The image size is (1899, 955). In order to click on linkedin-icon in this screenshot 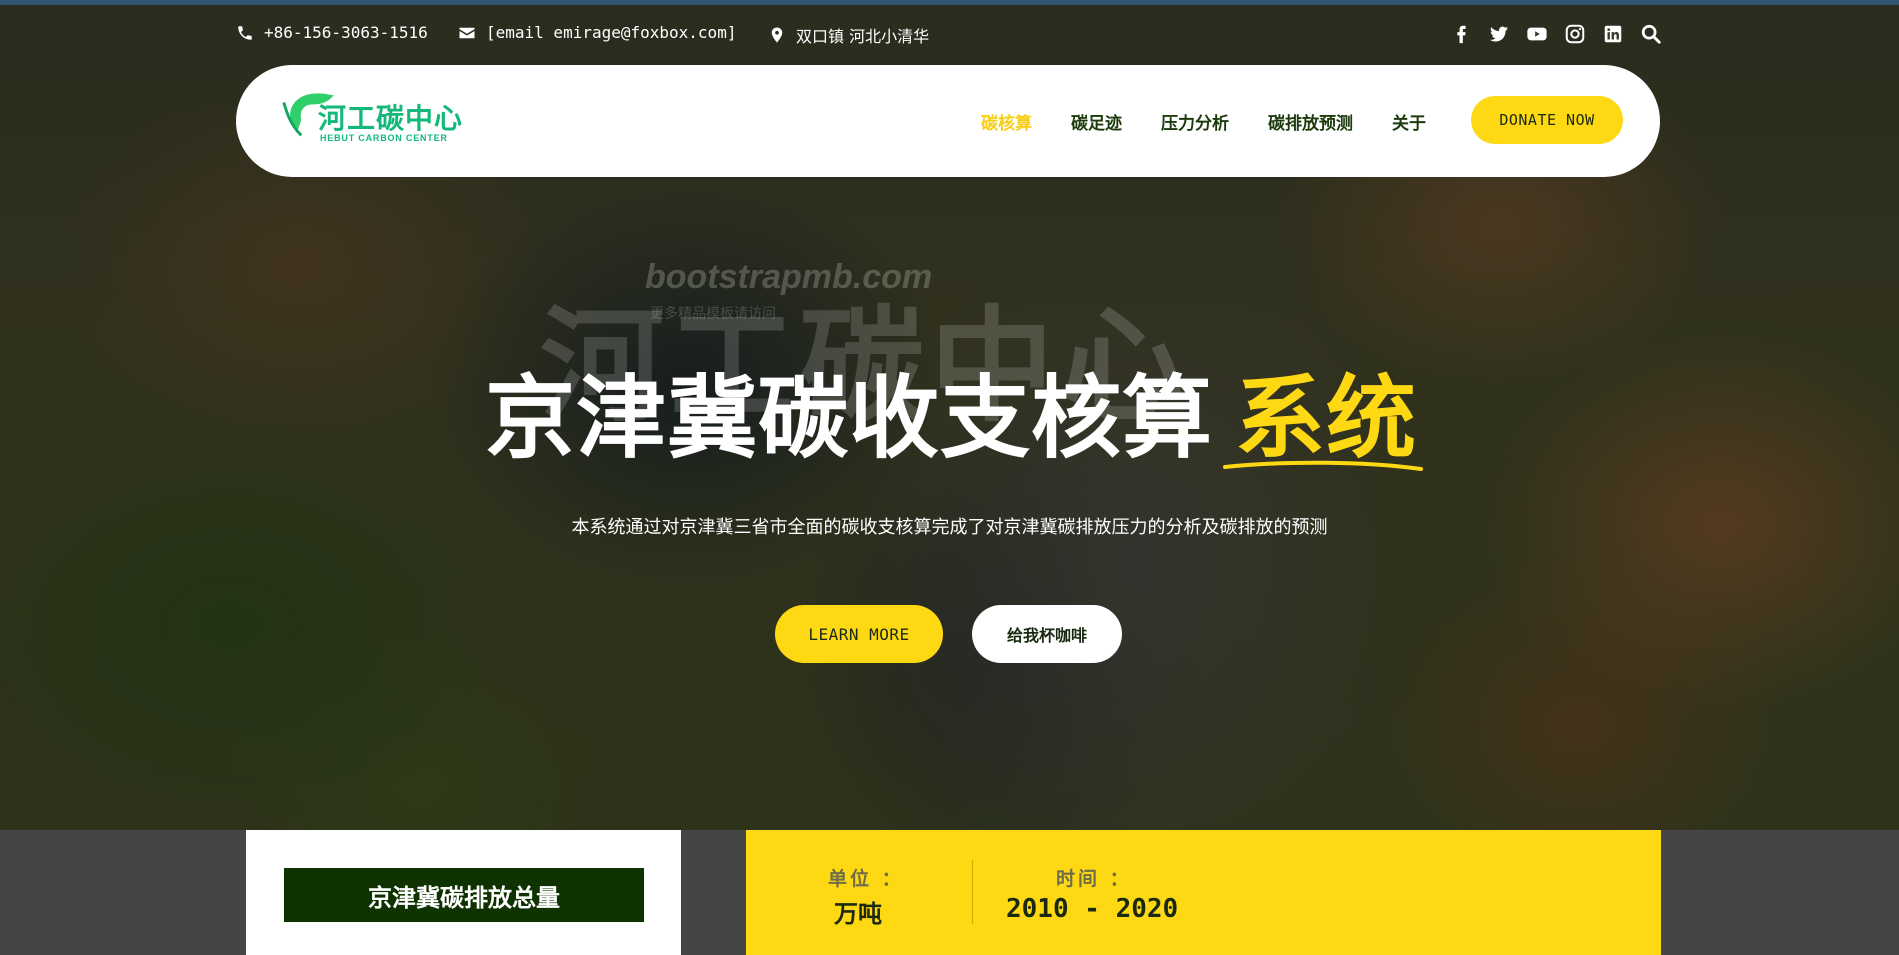, I will do `click(1613, 34)`.